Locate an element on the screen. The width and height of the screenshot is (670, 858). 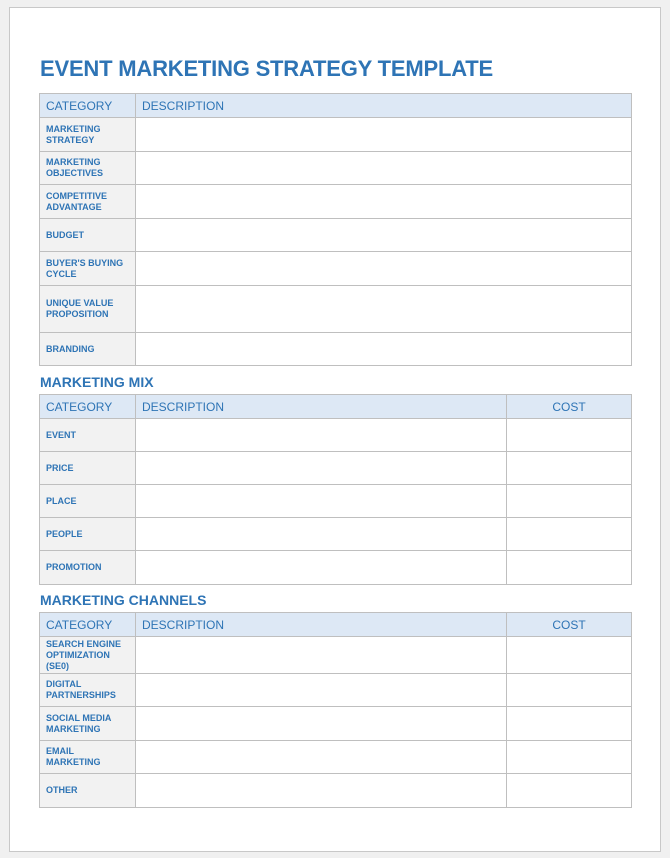
table-row: COMPETITIVE ADVANTAGE is located at coordinates (335, 201).